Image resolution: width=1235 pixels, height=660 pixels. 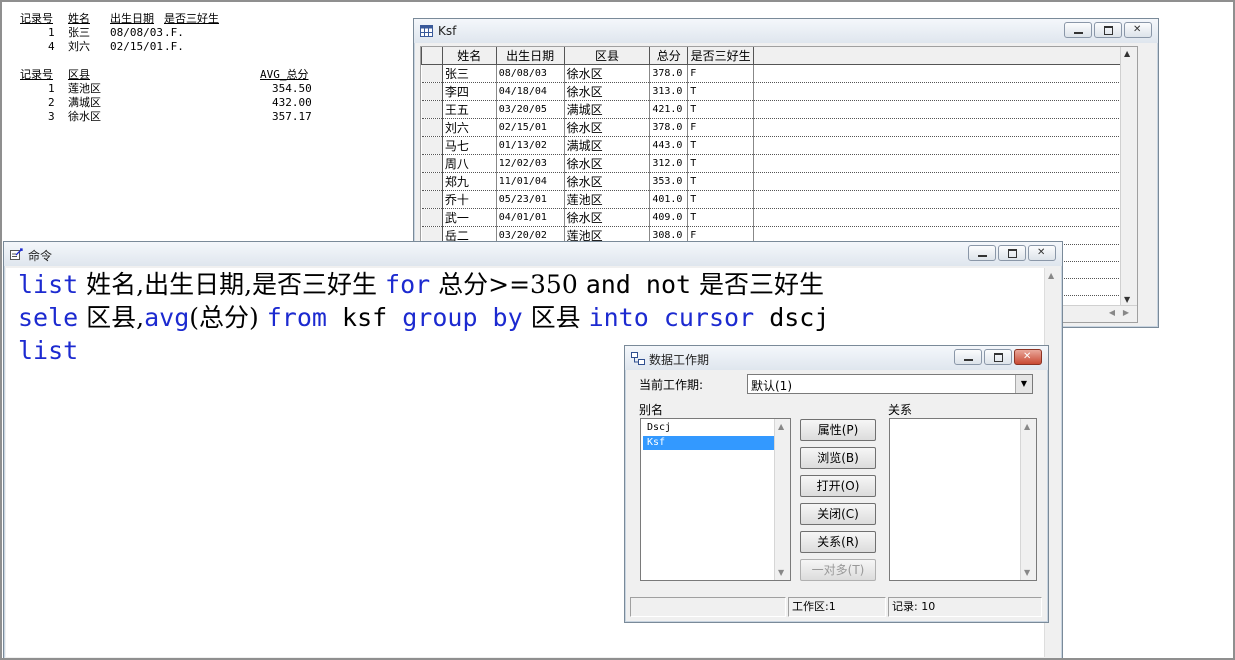 I want to click on cell-score: 312.0, so click(x=669, y=163).